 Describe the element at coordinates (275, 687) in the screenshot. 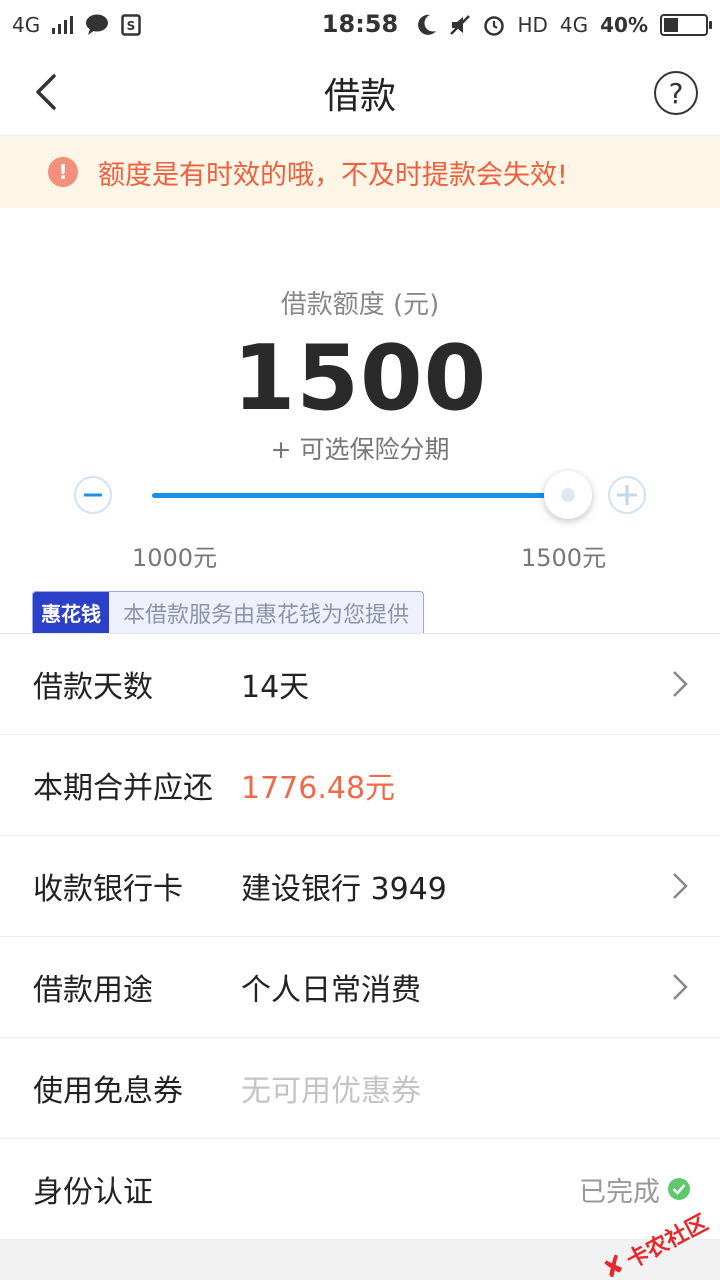

I see `row-value: 14天` at that location.